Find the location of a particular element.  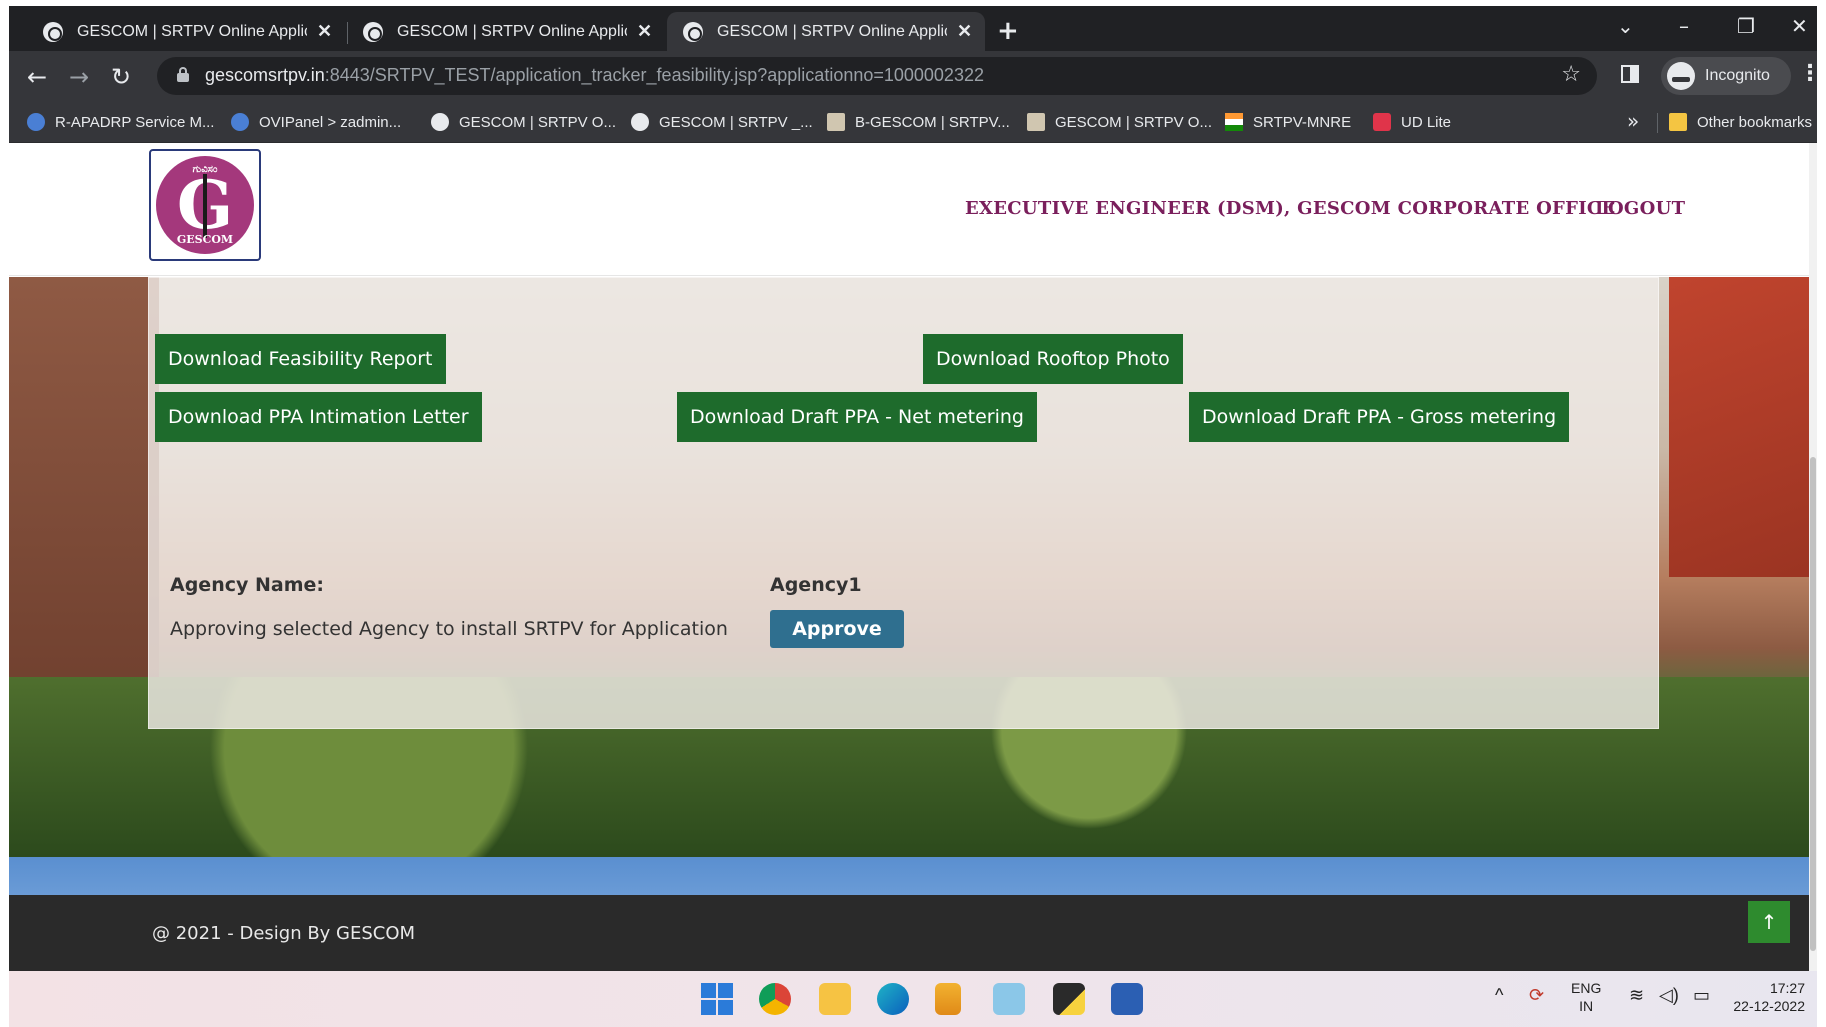

windows-taskbar: ^ ⟳ ENG IN ≋ ◁) ▭ 17:27 22-12-2022 is located at coordinates (913, 999).